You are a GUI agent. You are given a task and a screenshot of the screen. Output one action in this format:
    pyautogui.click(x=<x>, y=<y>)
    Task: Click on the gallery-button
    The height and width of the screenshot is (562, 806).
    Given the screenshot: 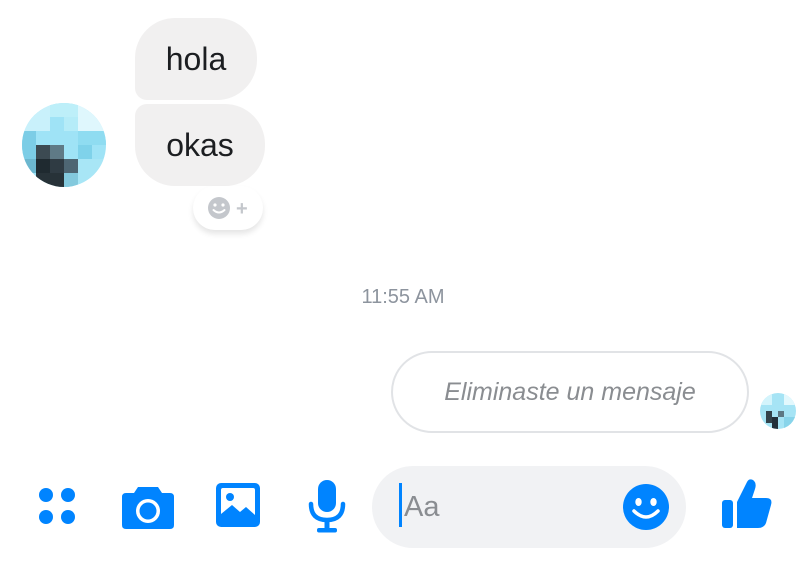 What is the action you would take?
    pyautogui.click(x=238, y=505)
    